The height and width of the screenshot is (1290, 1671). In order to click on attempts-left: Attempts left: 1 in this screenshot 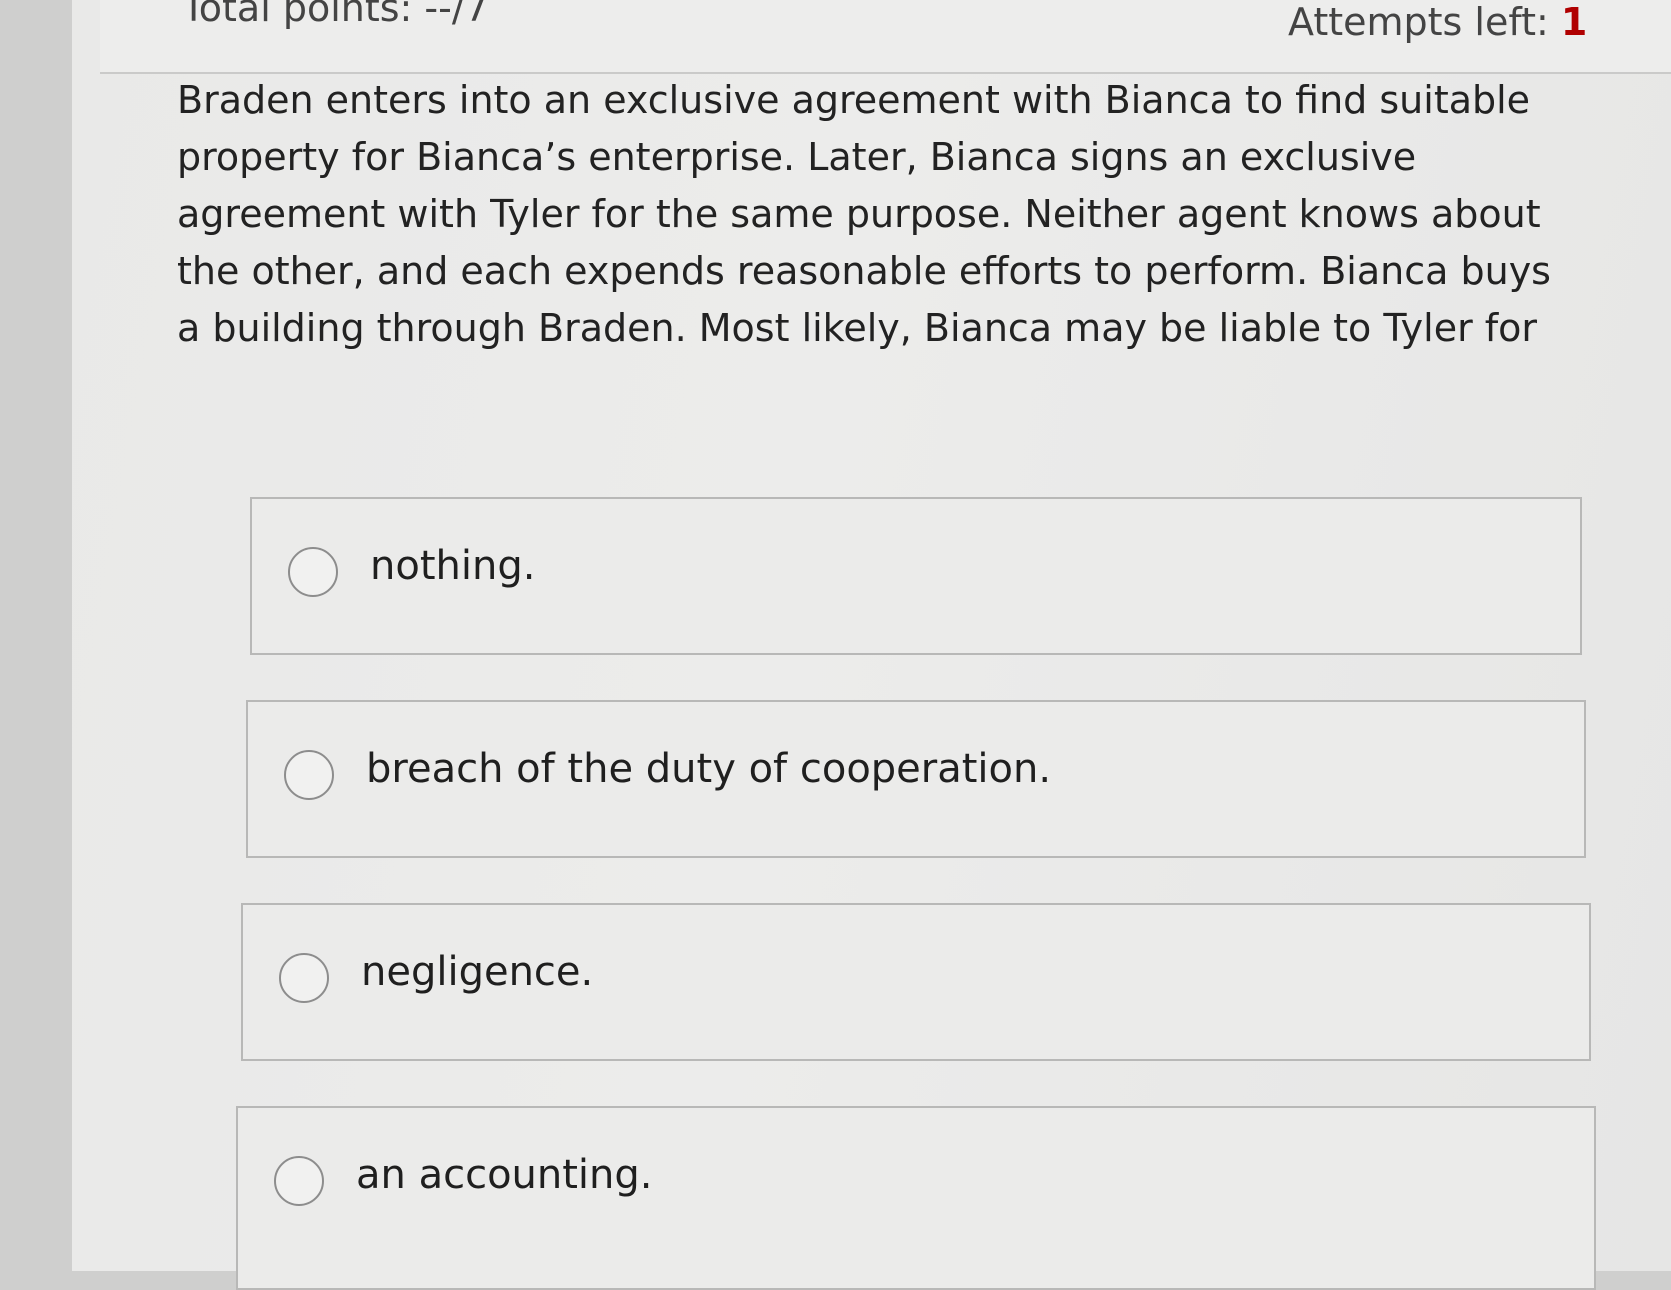, I will do `click(1437, 22)`.